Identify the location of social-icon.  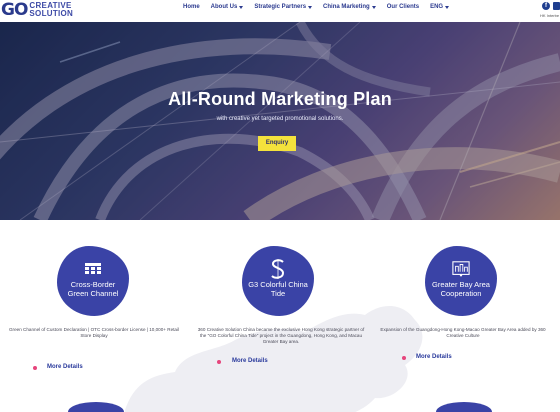
(556, 6).